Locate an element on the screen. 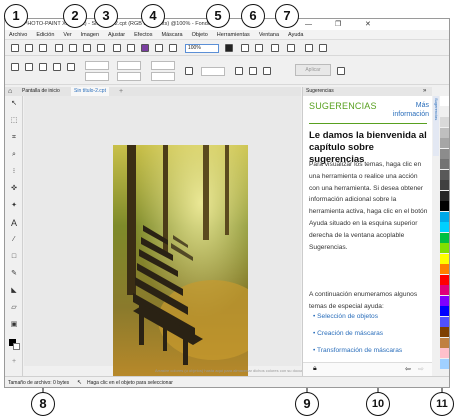  eraser-tool-icon: ▱ is located at coordinates (14, 308).